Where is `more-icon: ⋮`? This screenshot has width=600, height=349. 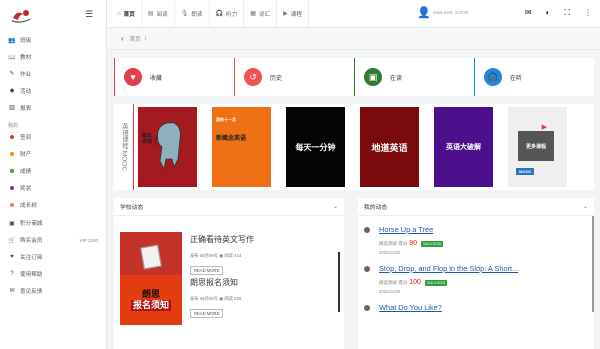 more-icon: ⋮ is located at coordinates (588, 13).